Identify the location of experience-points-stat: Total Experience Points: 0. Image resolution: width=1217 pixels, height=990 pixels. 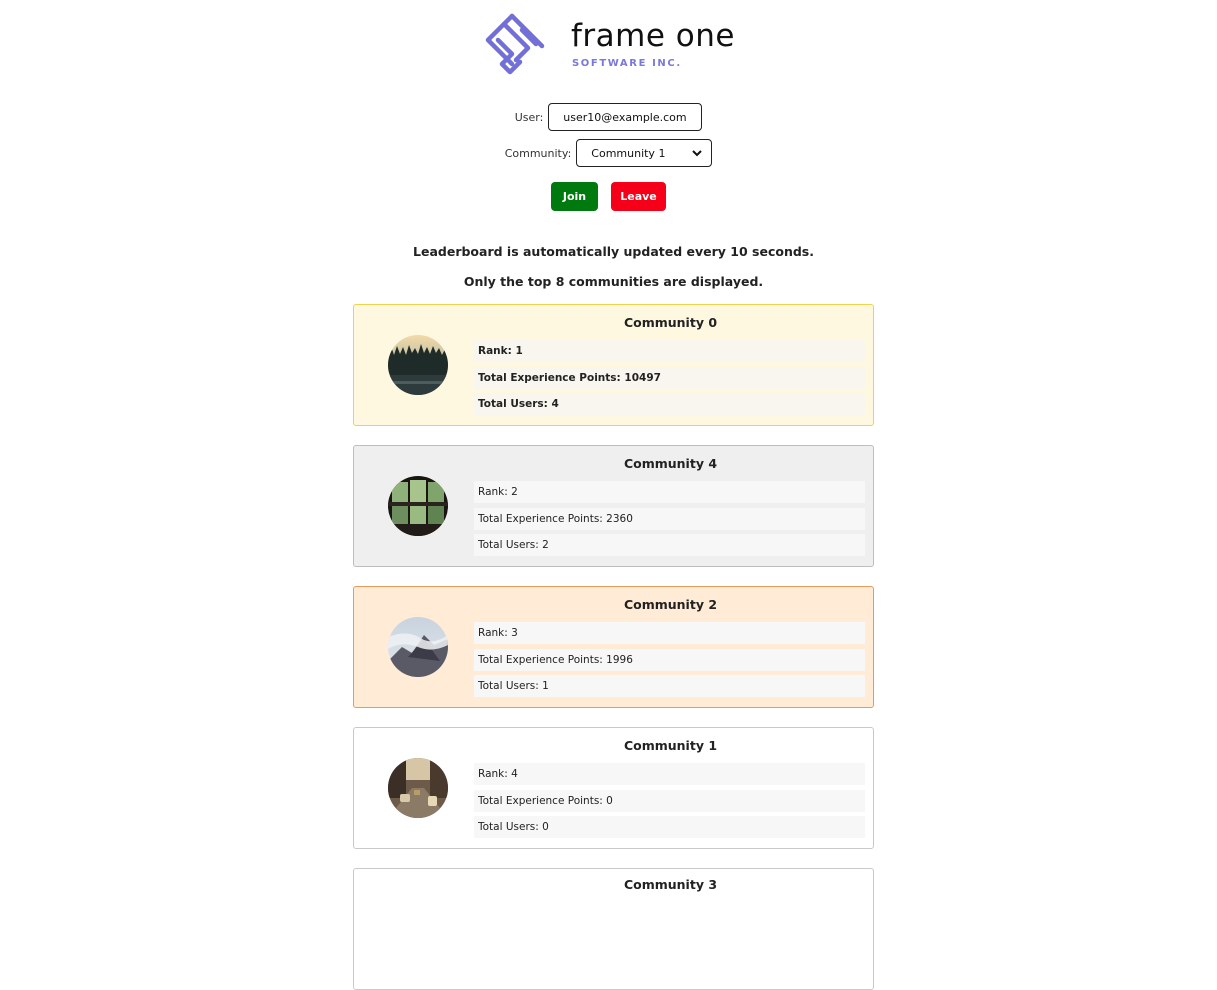
(669, 801).